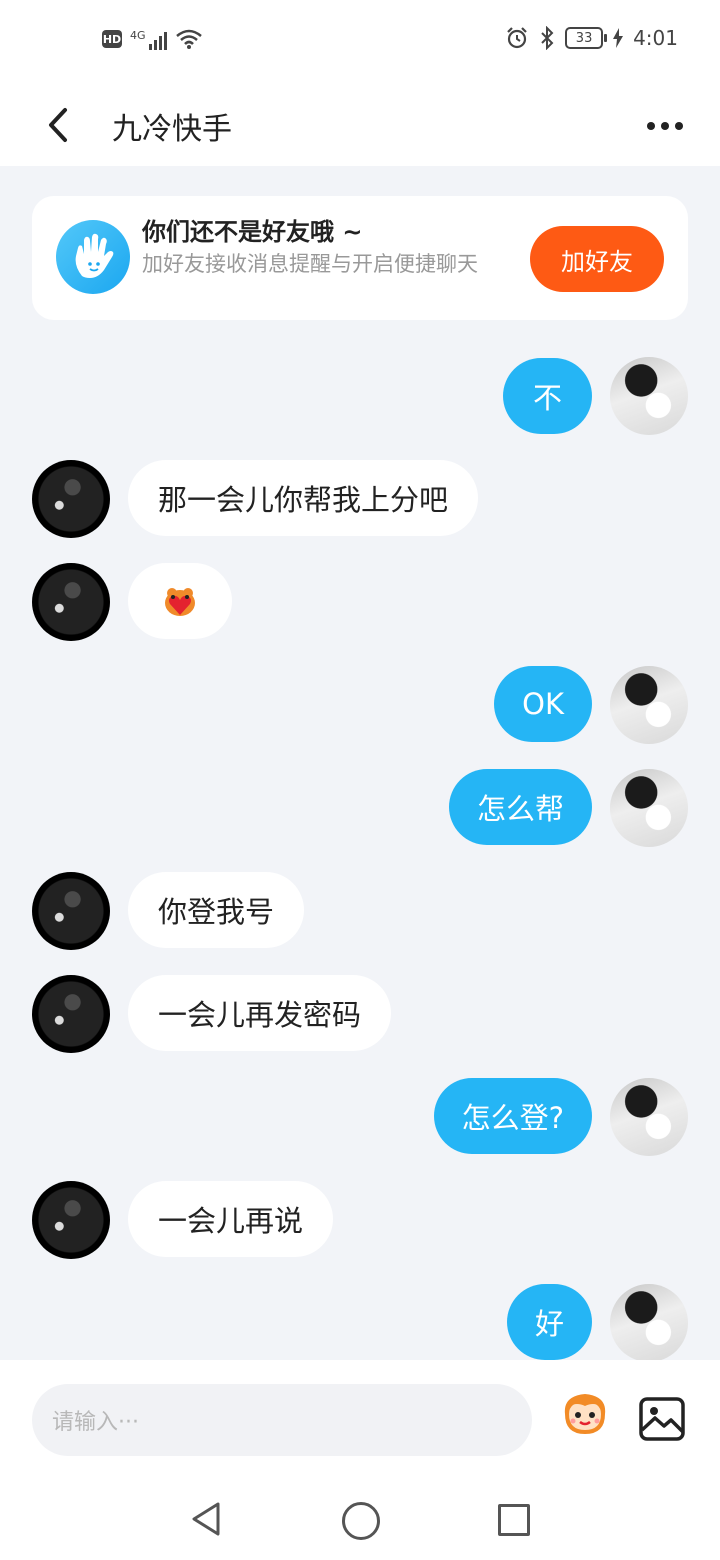 The image size is (720, 1560). I want to click on image-icon, so click(662, 1419).